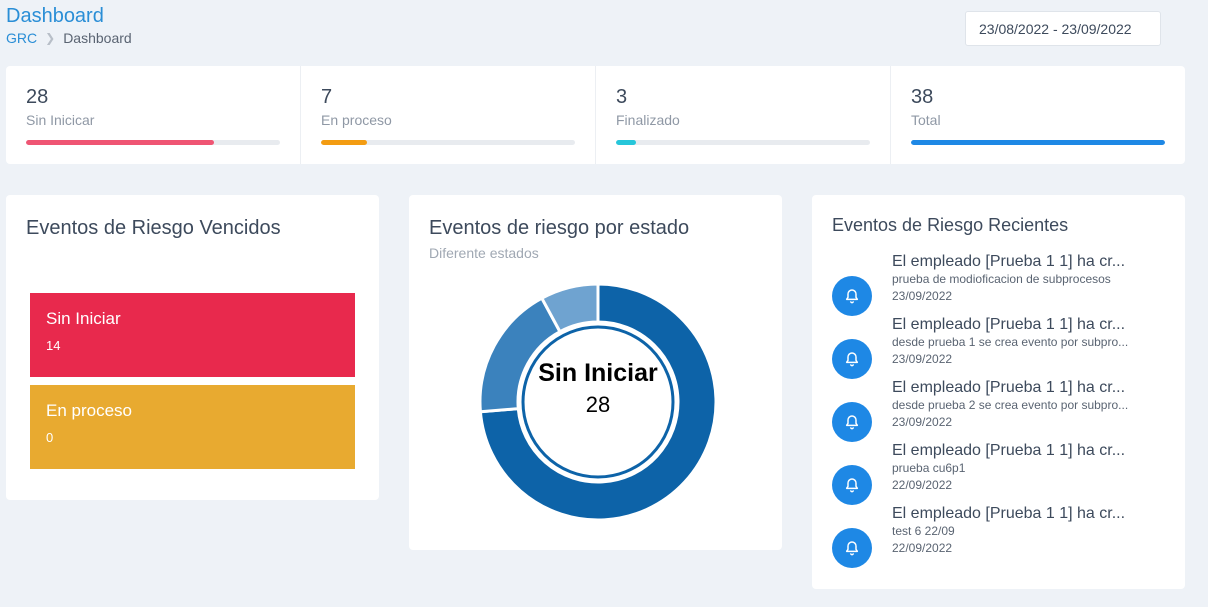  Describe the element at coordinates (648, 120) in the screenshot. I see `stat-label: Finalizado` at that location.